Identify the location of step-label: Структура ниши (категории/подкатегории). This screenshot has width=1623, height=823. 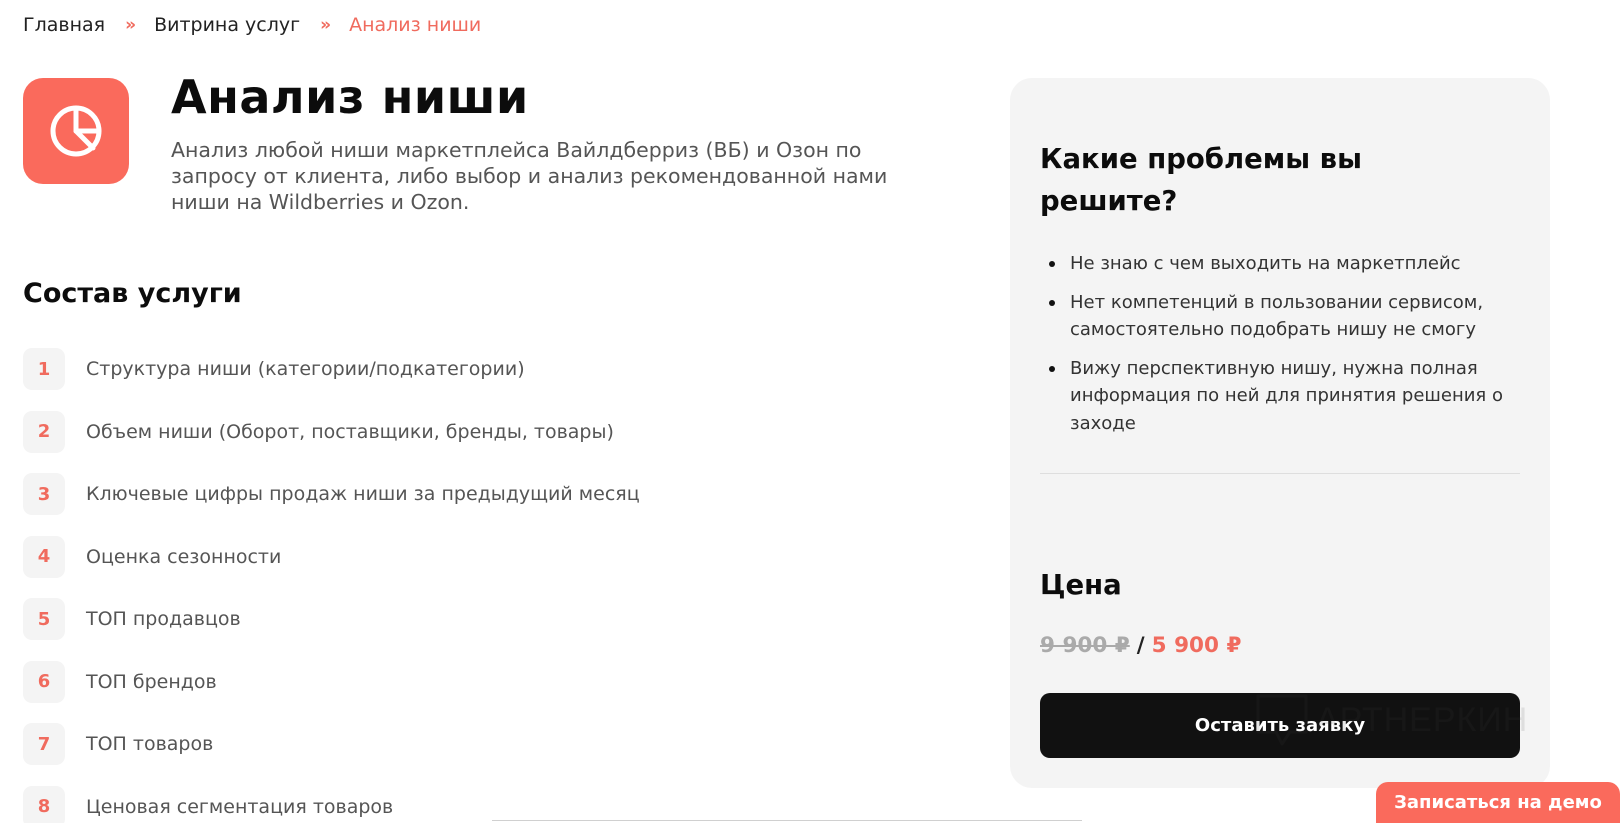
(305, 369).